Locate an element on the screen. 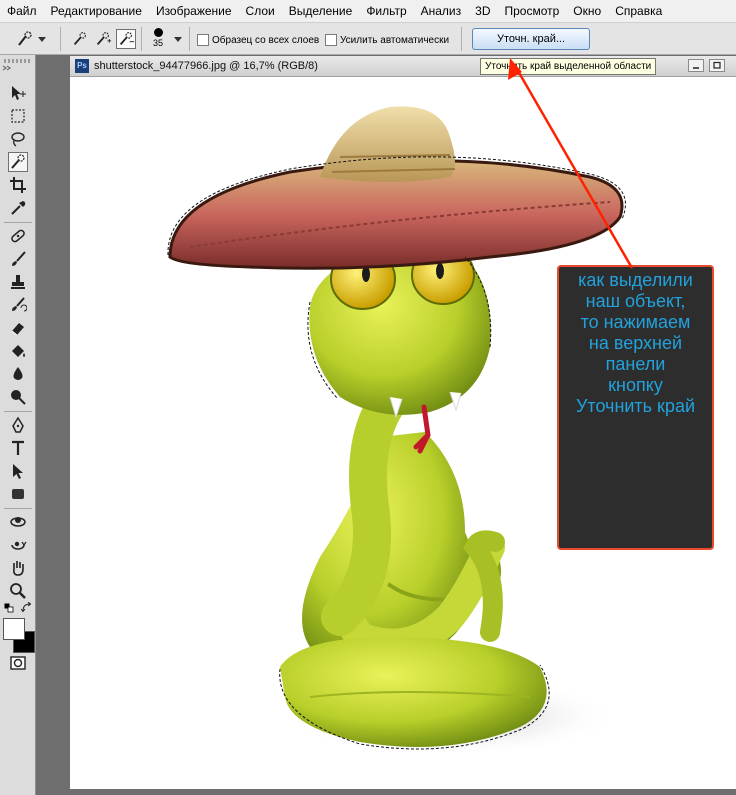 The image size is (736, 795). toolbox-healing-brush-tool is located at coordinates (18, 236).